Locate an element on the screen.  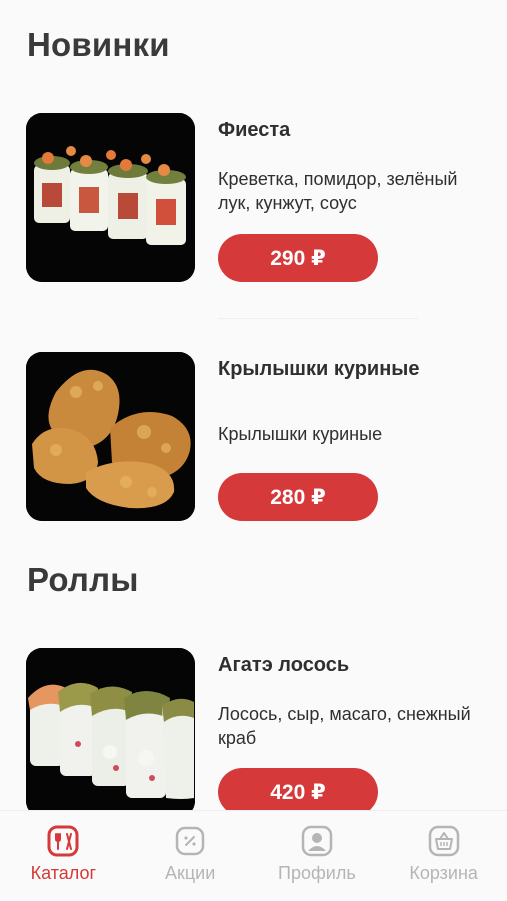
section-title-rolls: Роллы is located at coordinates (83, 579).